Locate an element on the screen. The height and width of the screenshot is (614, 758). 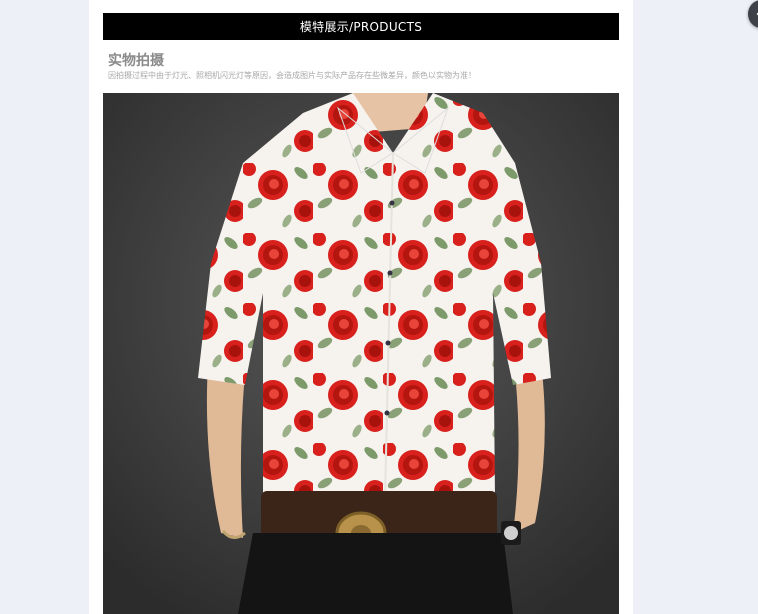
banner-title: 模特展示/PRODUCTS is located at coordinates (361, 27).